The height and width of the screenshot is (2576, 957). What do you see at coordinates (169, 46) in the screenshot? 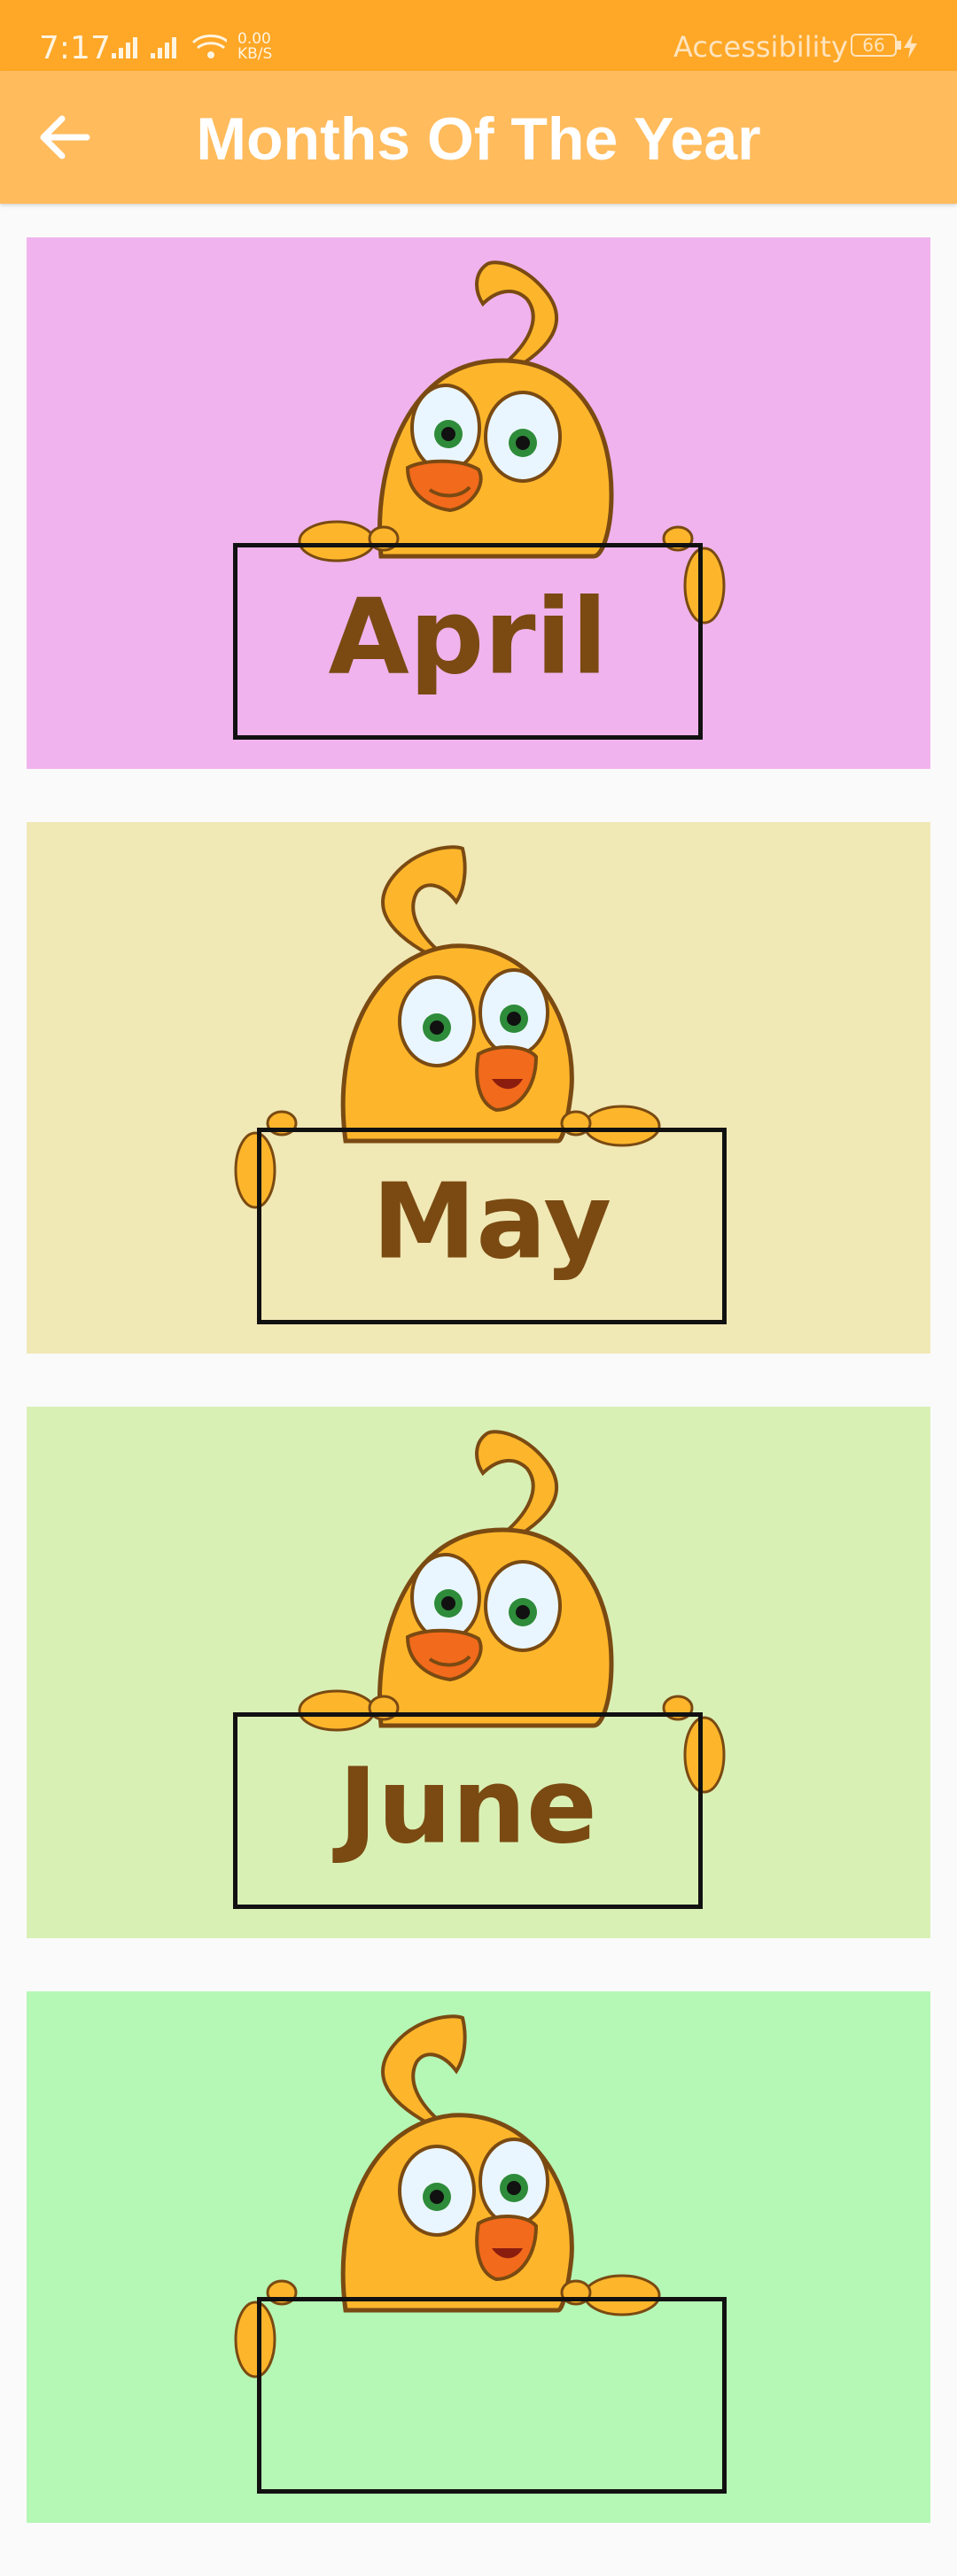
I see `signal-wifi-icons` at bounding box center [169, 46].